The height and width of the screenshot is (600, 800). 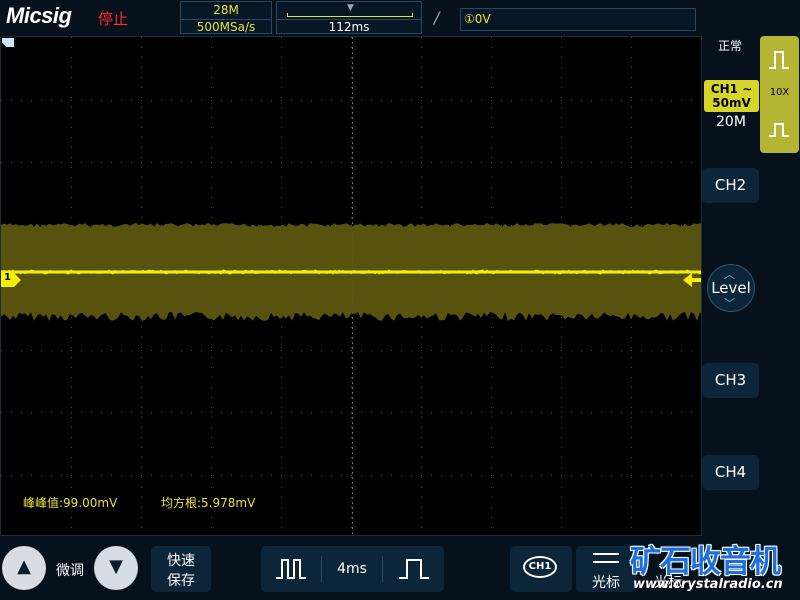 I want to click on cursor-label: 光标, so click(x=606, y=583).